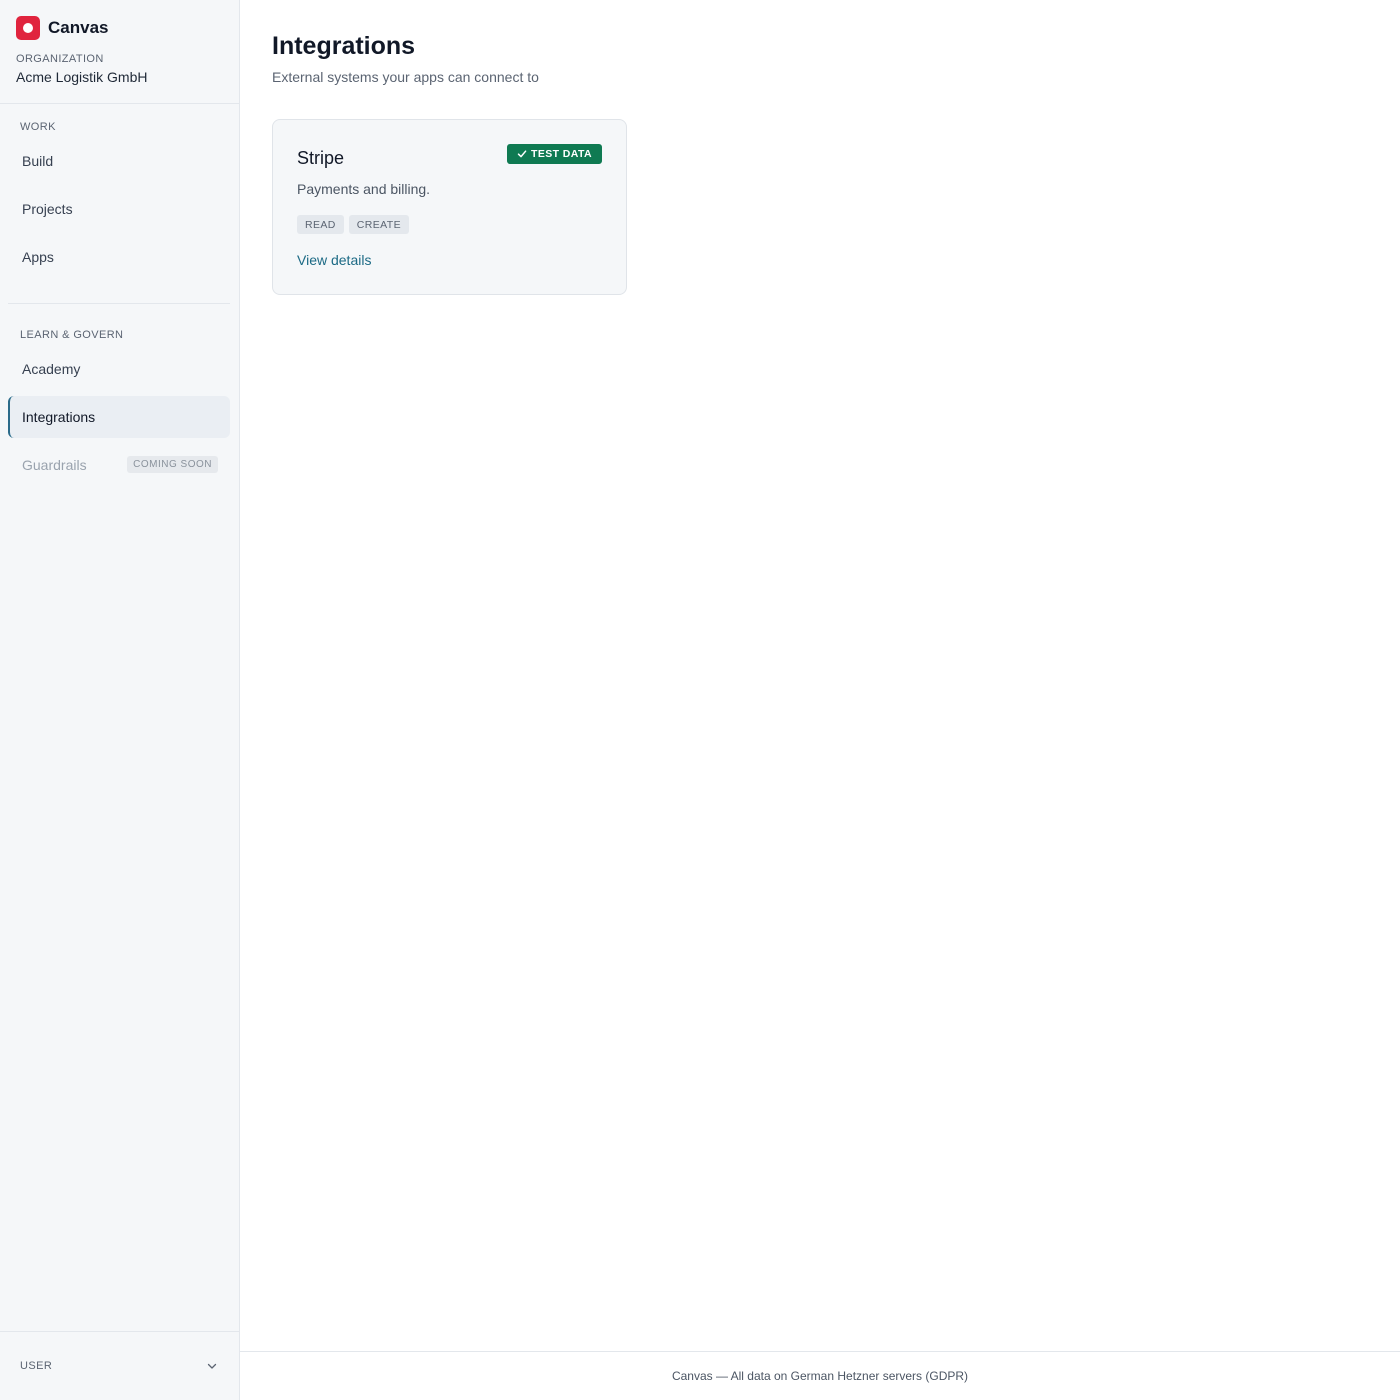 The width and height of the screenshot is (1400, 1400). I want to click on section-label-work: WORK, so click(38, 127).